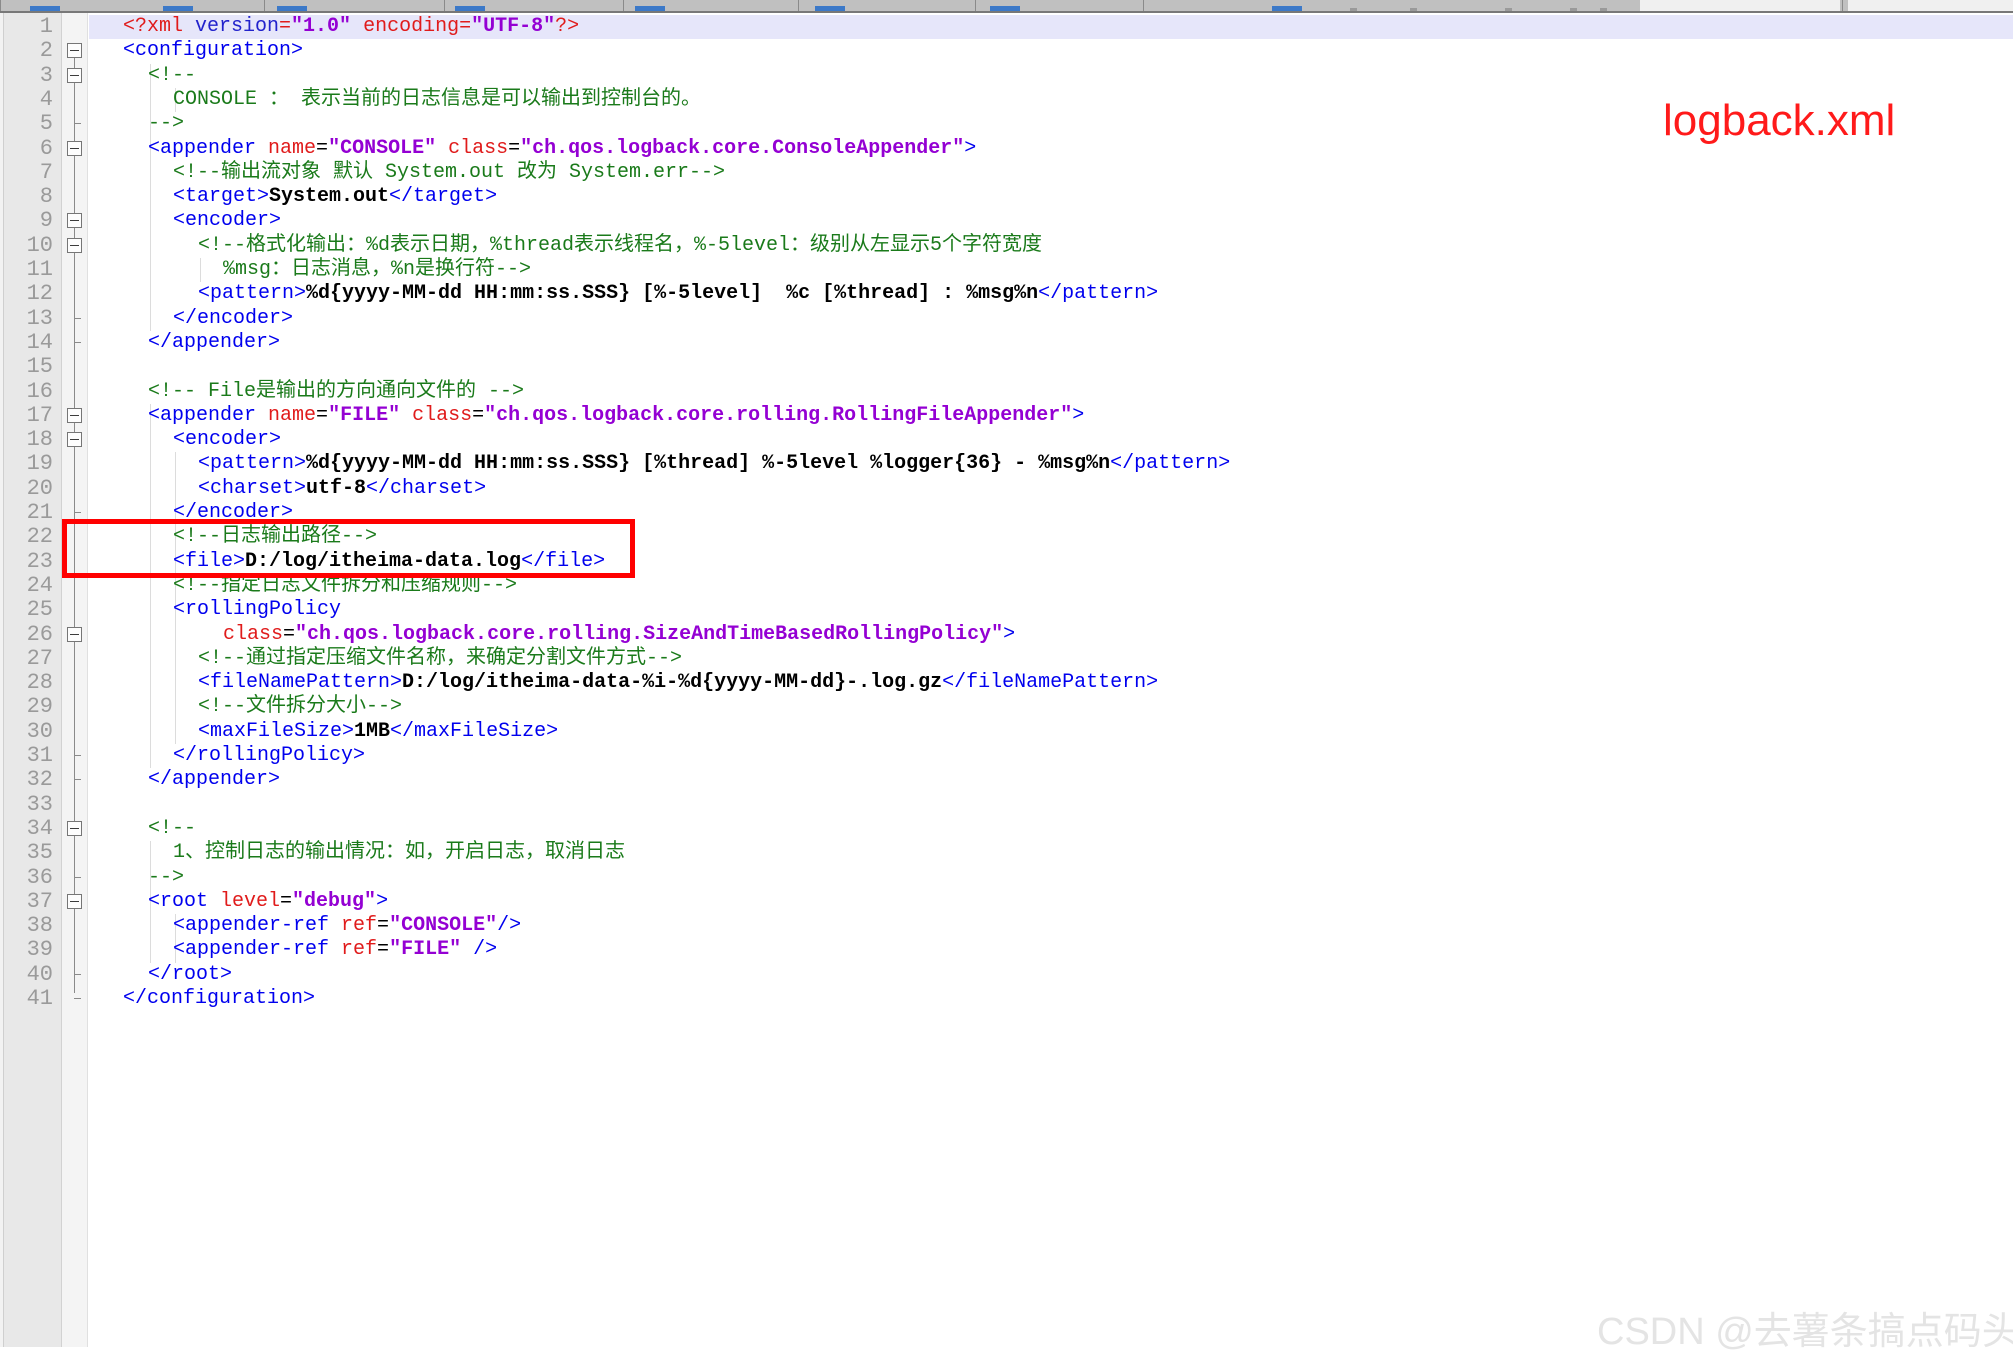 The height and width of the screenshot is (1355, 2013). What do you see at coordinates (382, 148) in the screenshot?
I see `code-token: "CONSOLE"` at bounding box center [382, 148].